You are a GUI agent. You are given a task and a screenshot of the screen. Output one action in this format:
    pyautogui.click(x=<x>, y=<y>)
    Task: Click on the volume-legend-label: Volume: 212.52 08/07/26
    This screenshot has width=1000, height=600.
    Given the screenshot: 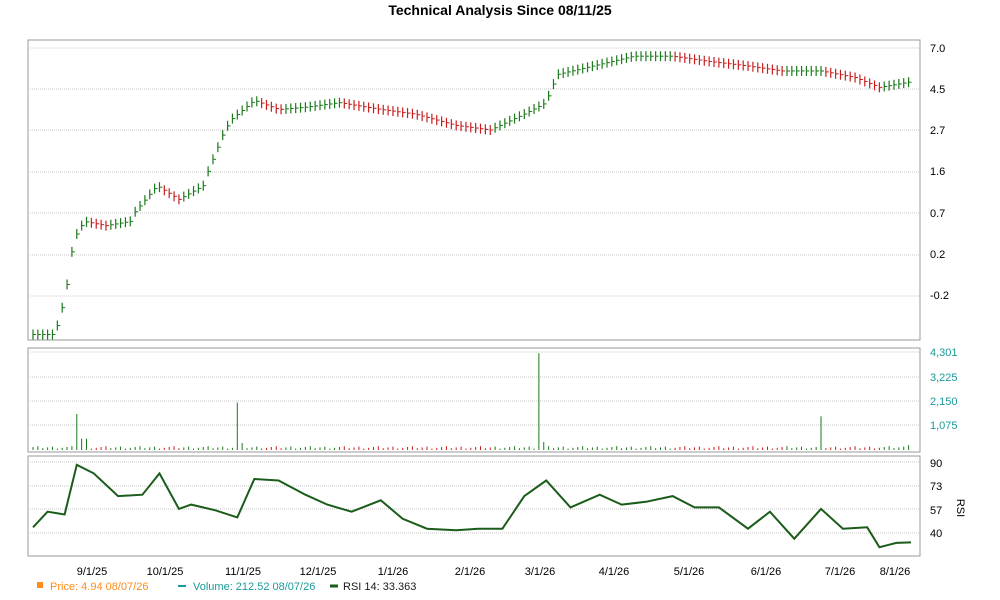 What is the action you would take?
    pyautogui.click(x=254, y=587)
    